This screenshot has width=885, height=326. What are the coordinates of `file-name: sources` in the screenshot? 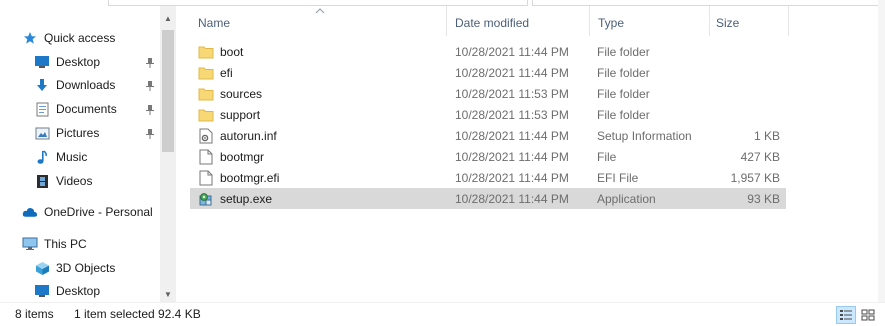 It's located at (241, 93).